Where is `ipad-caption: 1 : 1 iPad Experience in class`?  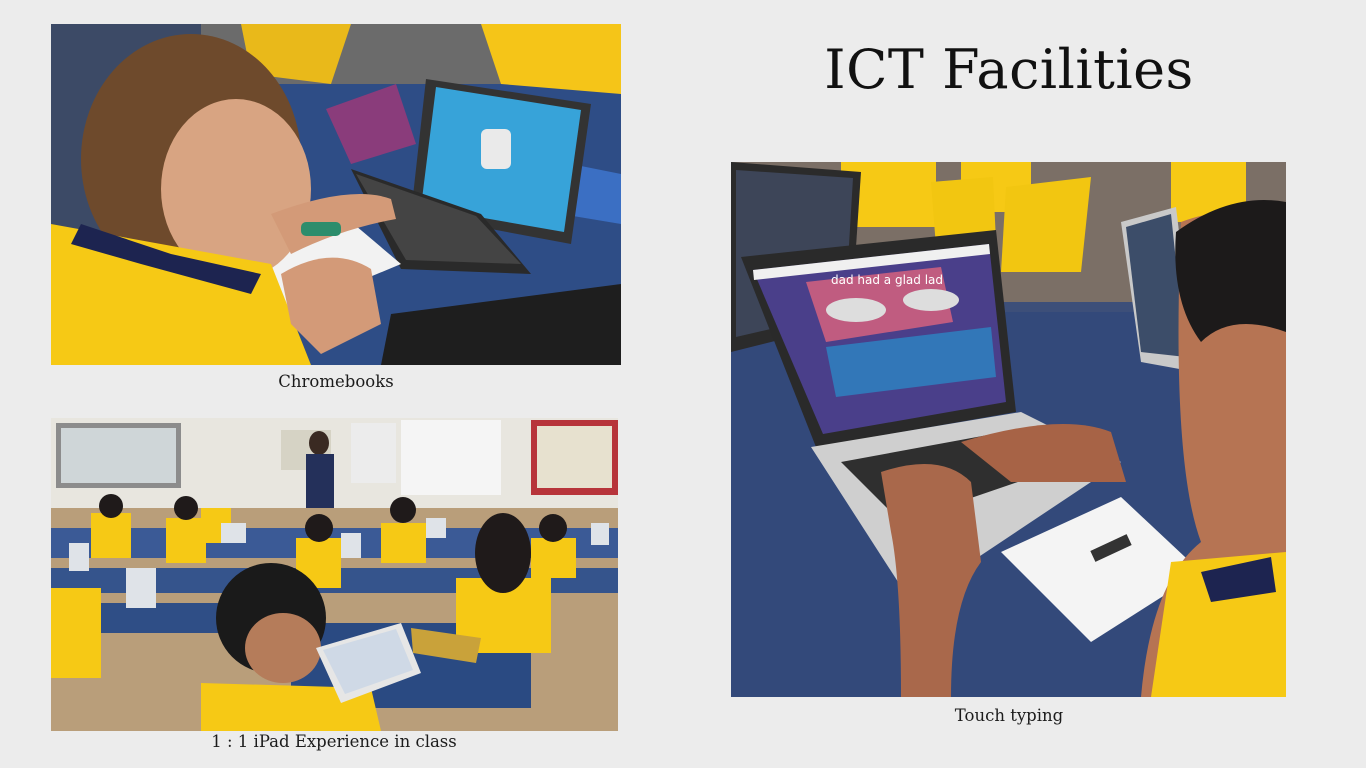 ipad-caption: 1 : 1 iPad Experience in class is located at coordinates (334, 741).